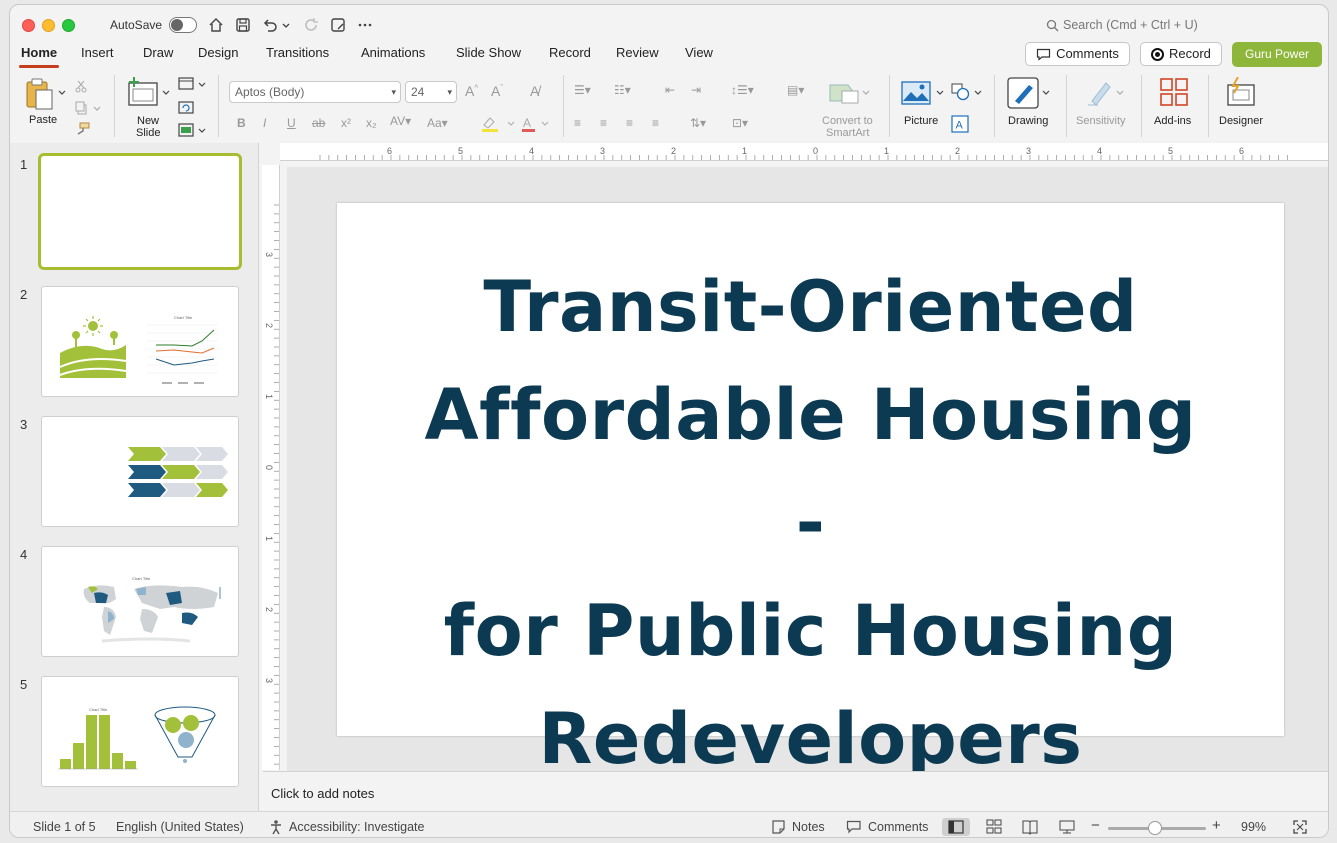  Describe the element at coordinates (956, 827) in the screenshot. I see `normal-view-button` at that location.